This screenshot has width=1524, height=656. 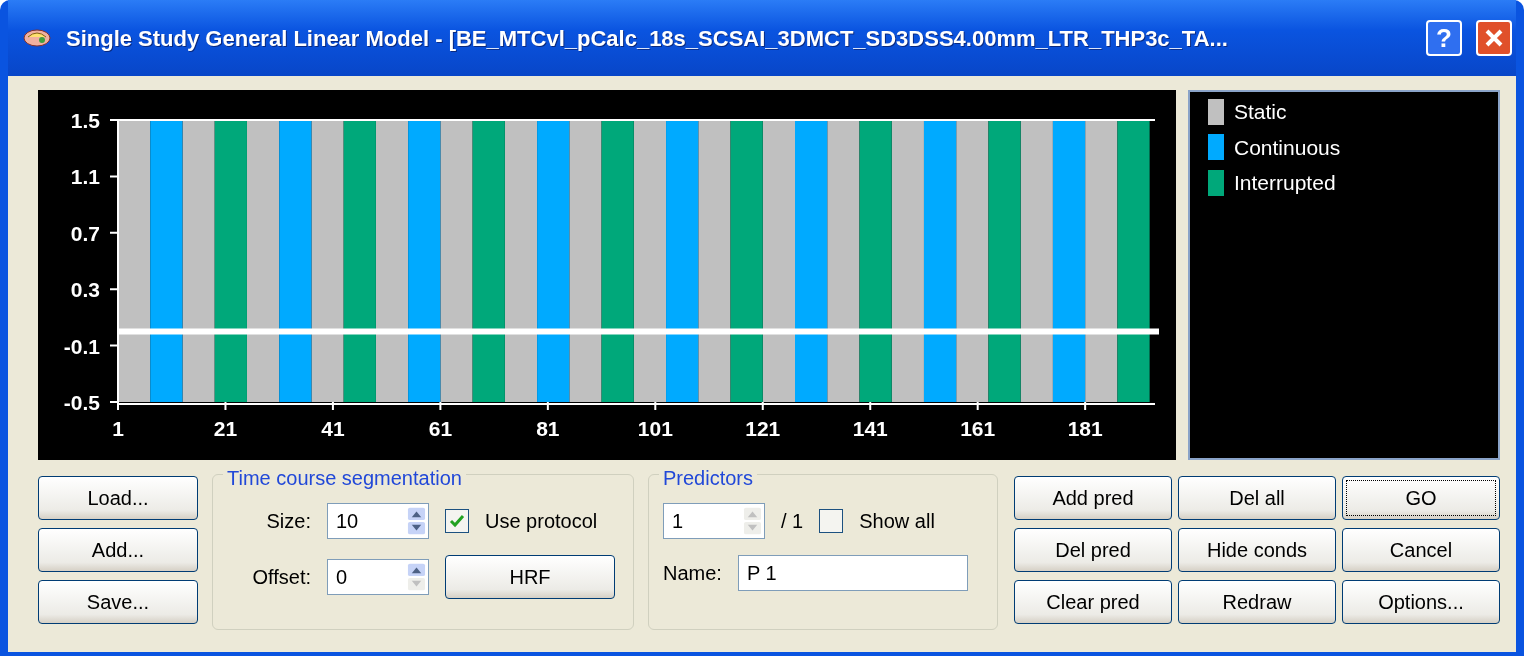 I want to click on action-button: Del all, so click(x=1257, y=498).